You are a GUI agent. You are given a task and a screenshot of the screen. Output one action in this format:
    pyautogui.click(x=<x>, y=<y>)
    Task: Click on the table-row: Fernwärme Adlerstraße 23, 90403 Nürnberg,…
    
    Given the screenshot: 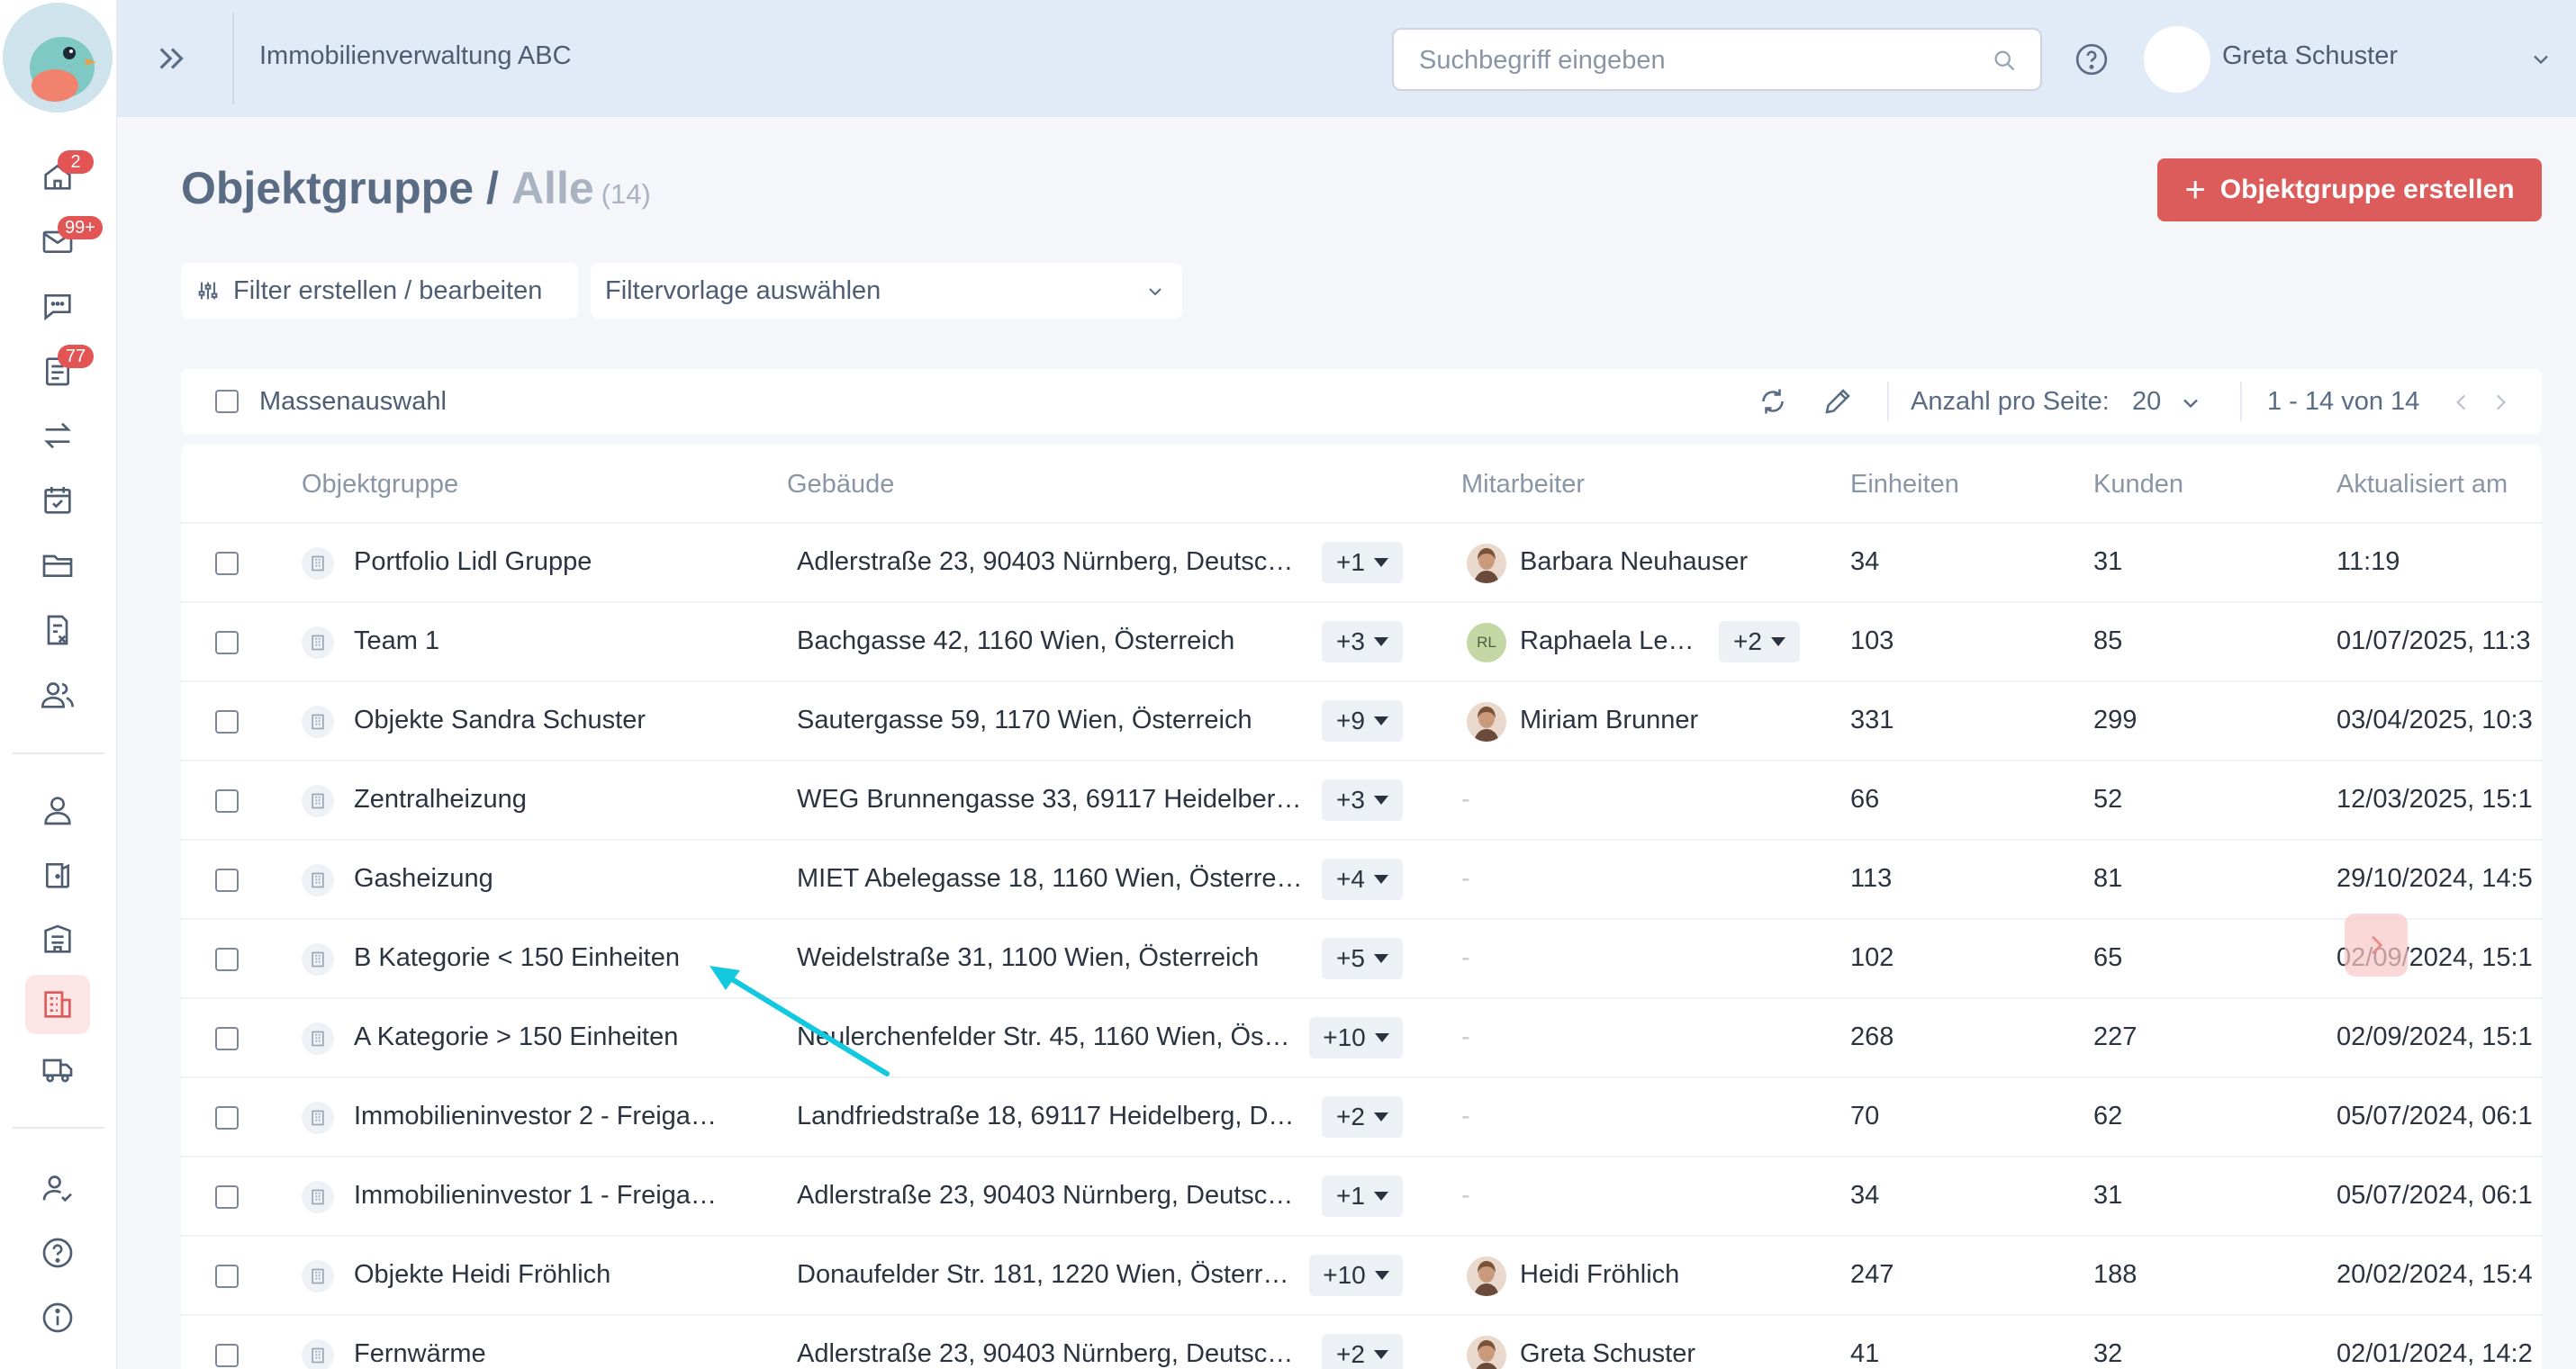 What is the action you would take?
    pyautogui.click(x=1361, y=1342)
    